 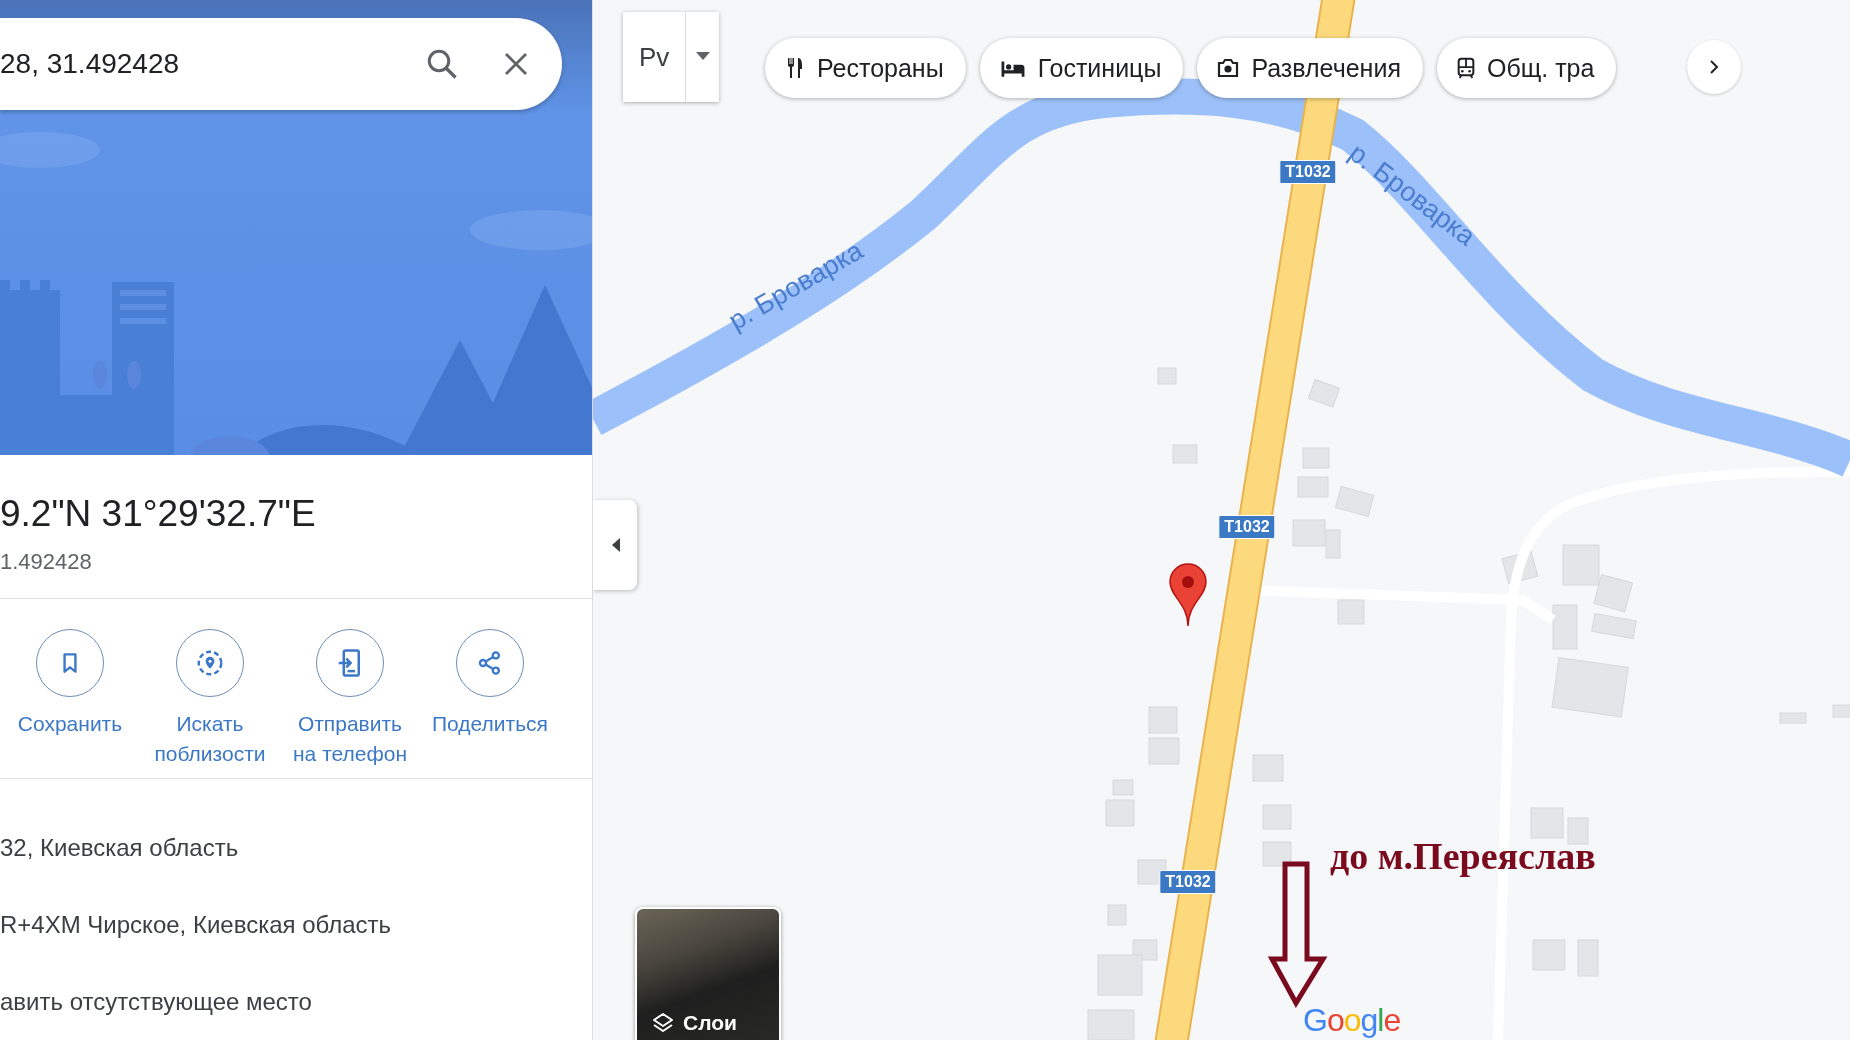 I want to click on scroll-right-button, so click(x=1714, y=67).